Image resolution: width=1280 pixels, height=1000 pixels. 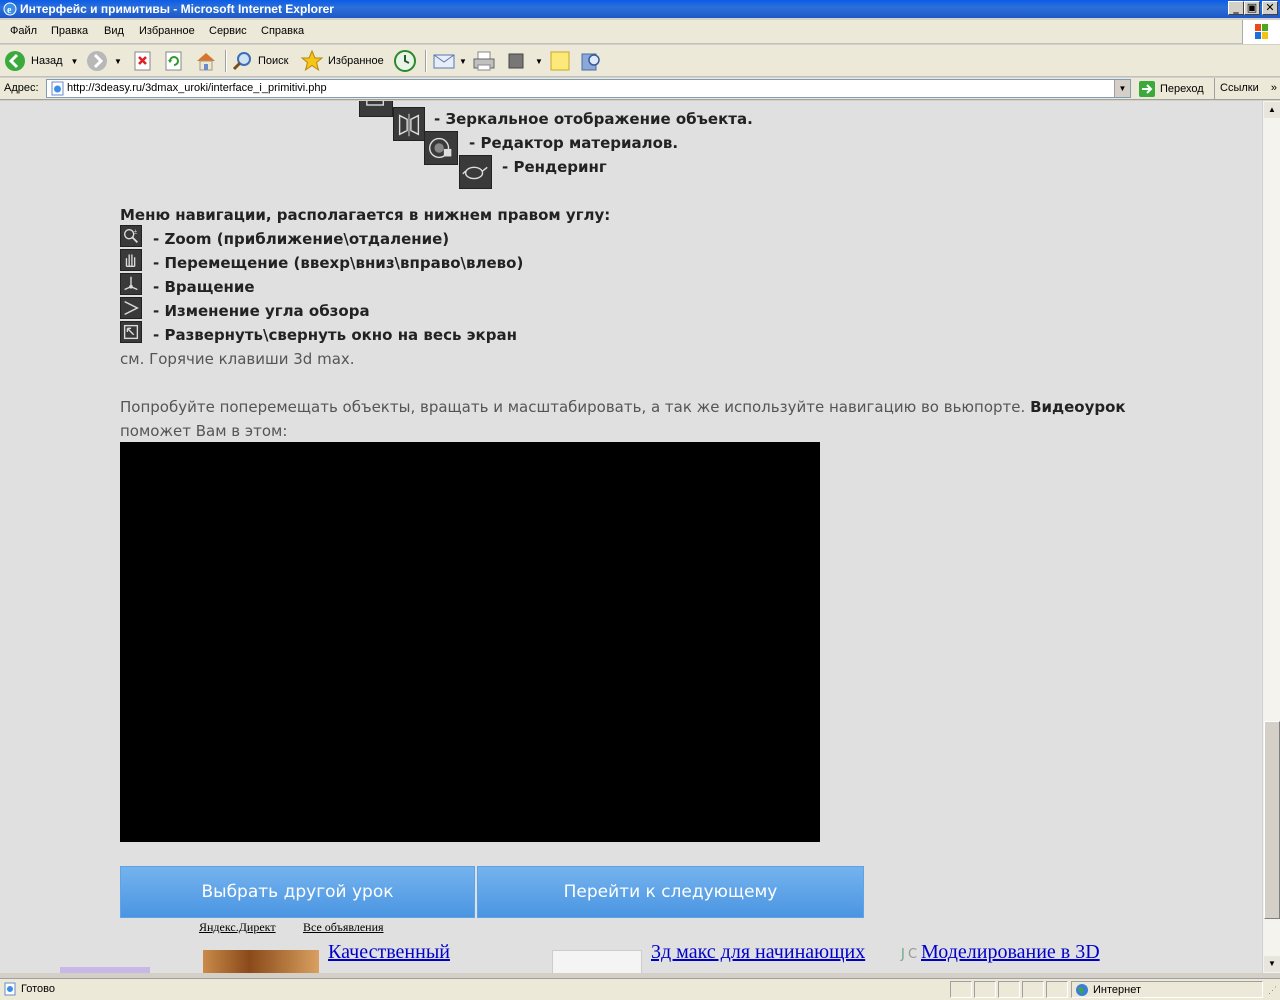 I want to click on toolbar-separator, so click(x=426, y=61).